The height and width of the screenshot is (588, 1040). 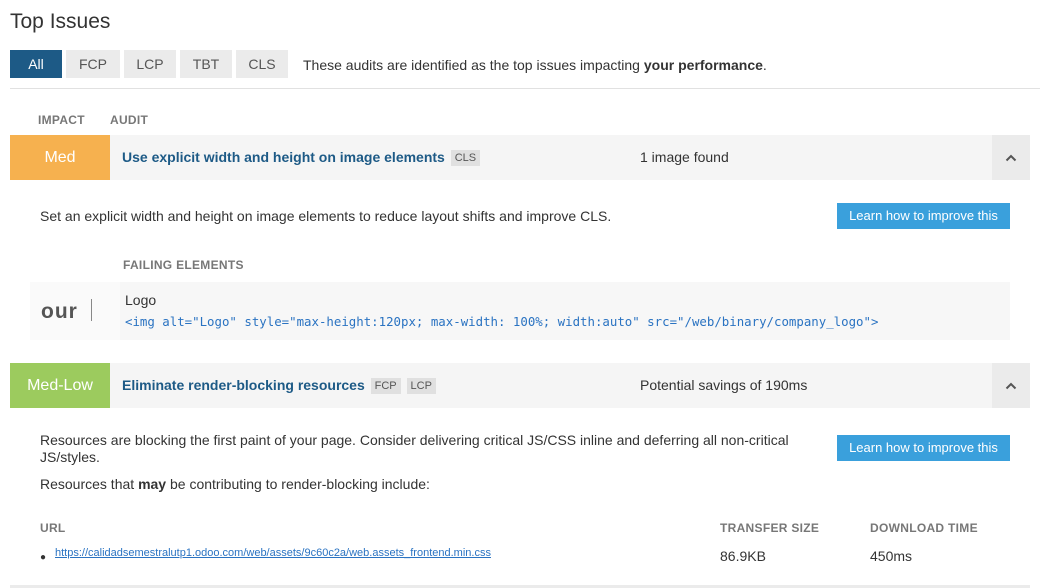 What do you see at coordinates (262, 64) in the screenshot?
I see `tab-cls: CLS` at bounding box center [262, 64].